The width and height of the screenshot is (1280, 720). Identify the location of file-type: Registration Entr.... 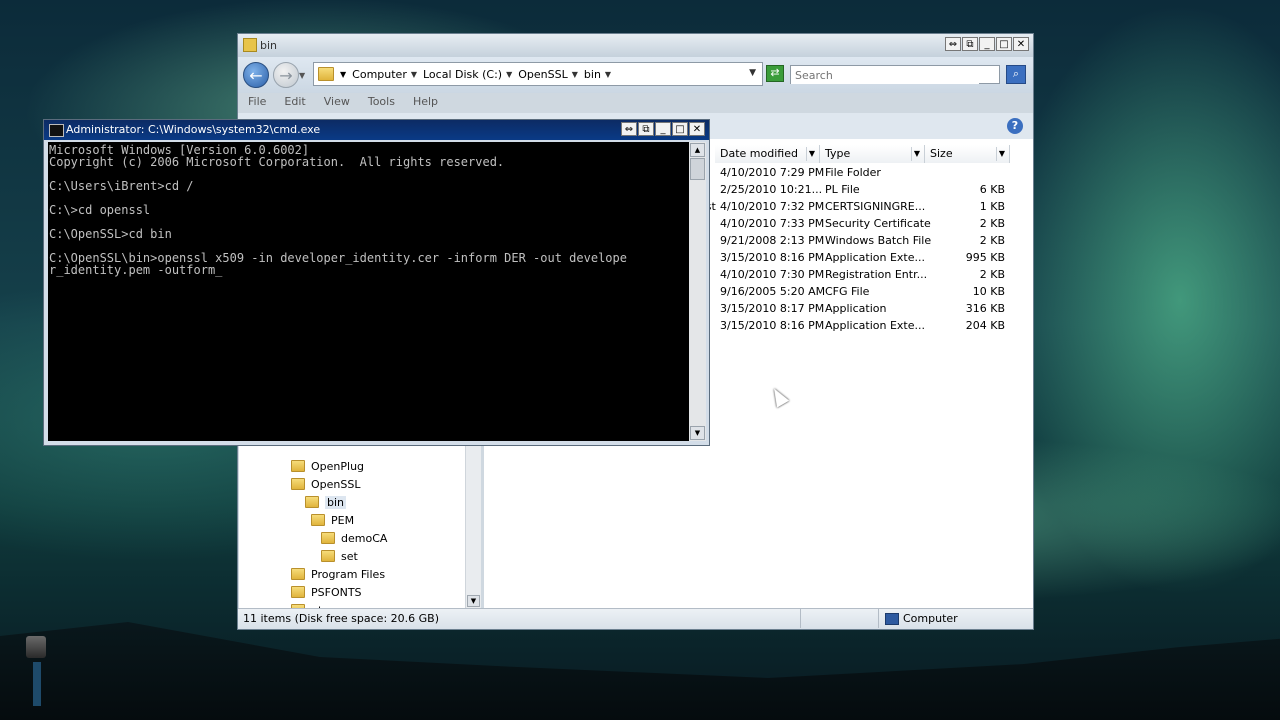
(876, 274).